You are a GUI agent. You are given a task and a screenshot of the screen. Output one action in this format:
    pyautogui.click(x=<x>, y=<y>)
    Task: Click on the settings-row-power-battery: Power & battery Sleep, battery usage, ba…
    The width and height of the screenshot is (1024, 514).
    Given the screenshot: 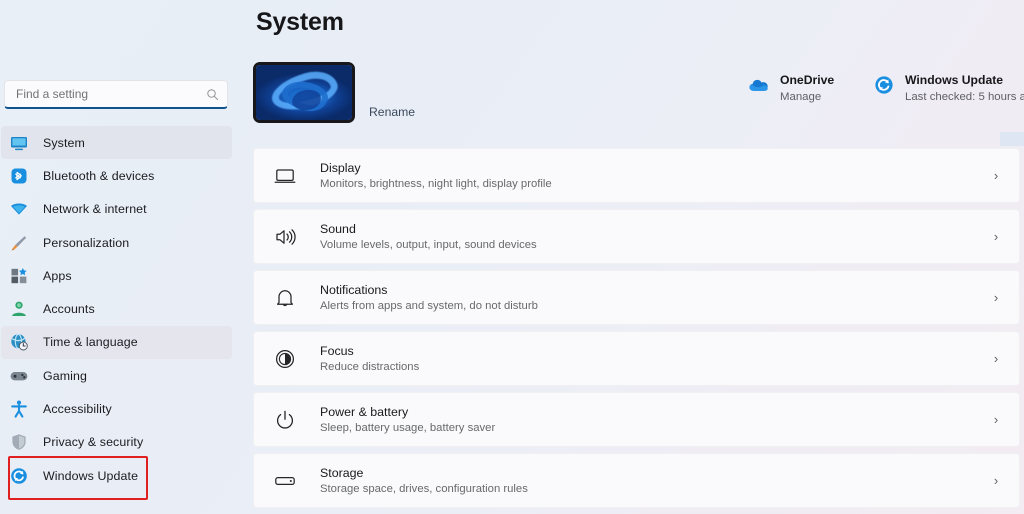 What is the action you would take?
    pyautogui.click(x=636, y=419)
    